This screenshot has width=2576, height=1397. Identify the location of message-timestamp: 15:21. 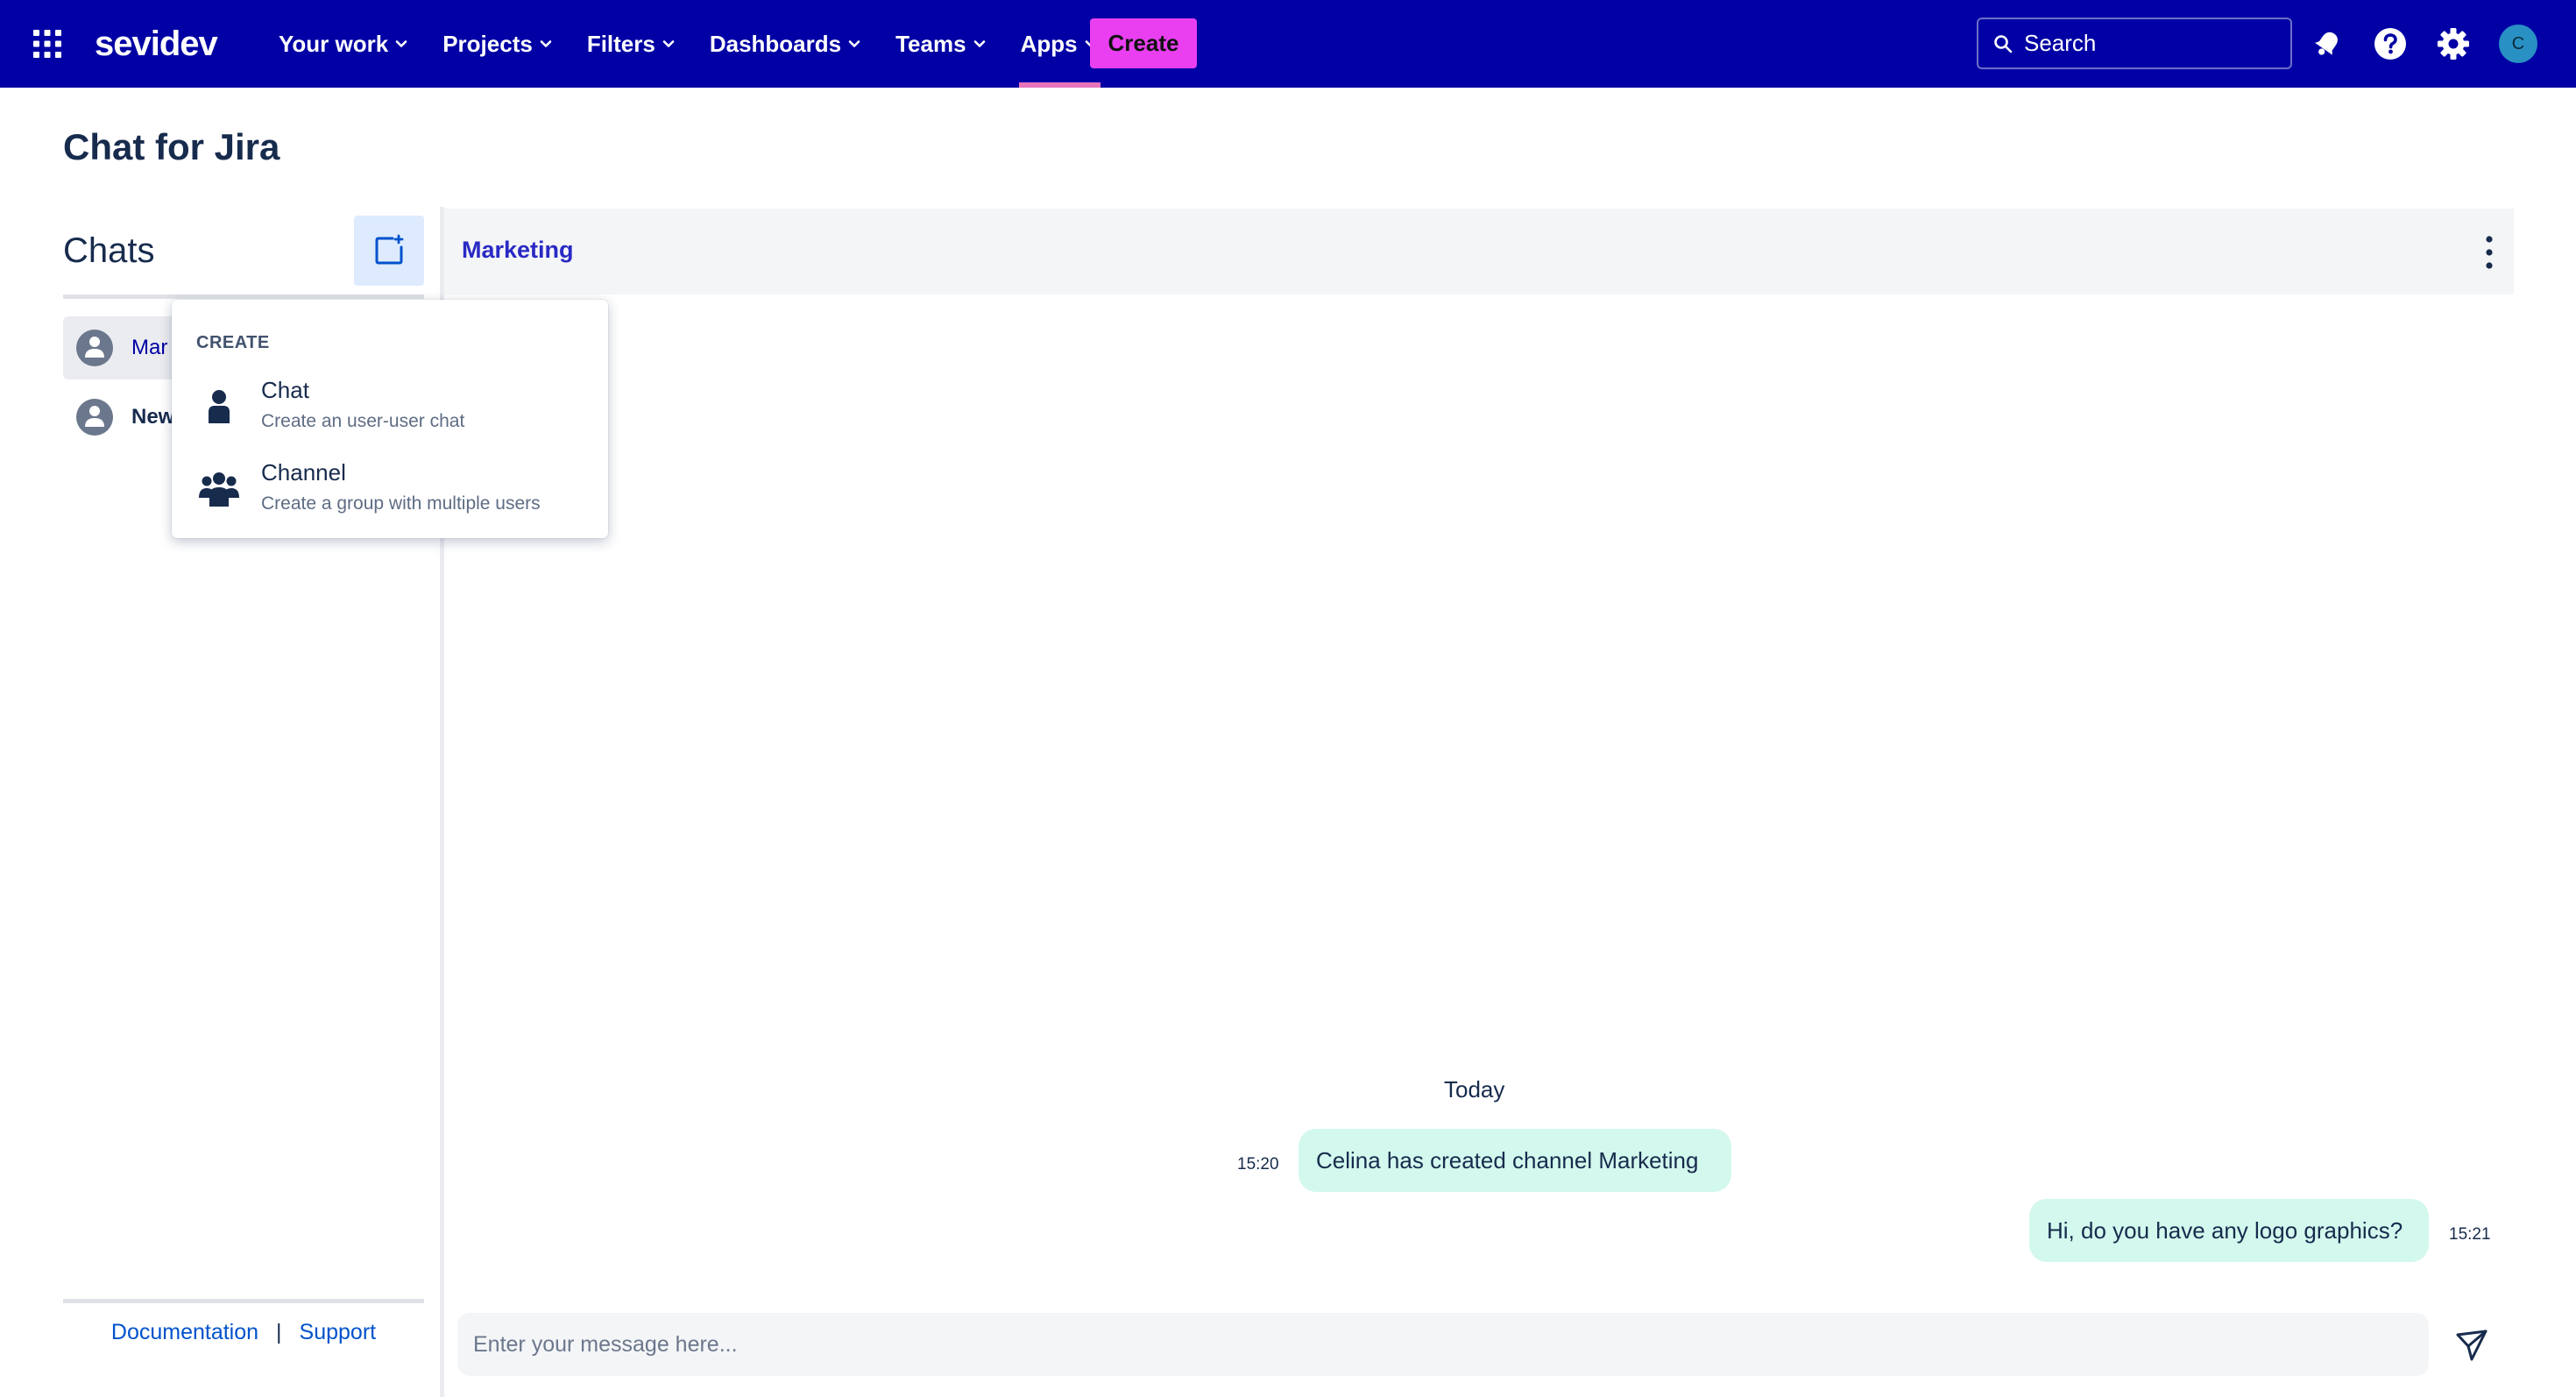
(2470, 1234).